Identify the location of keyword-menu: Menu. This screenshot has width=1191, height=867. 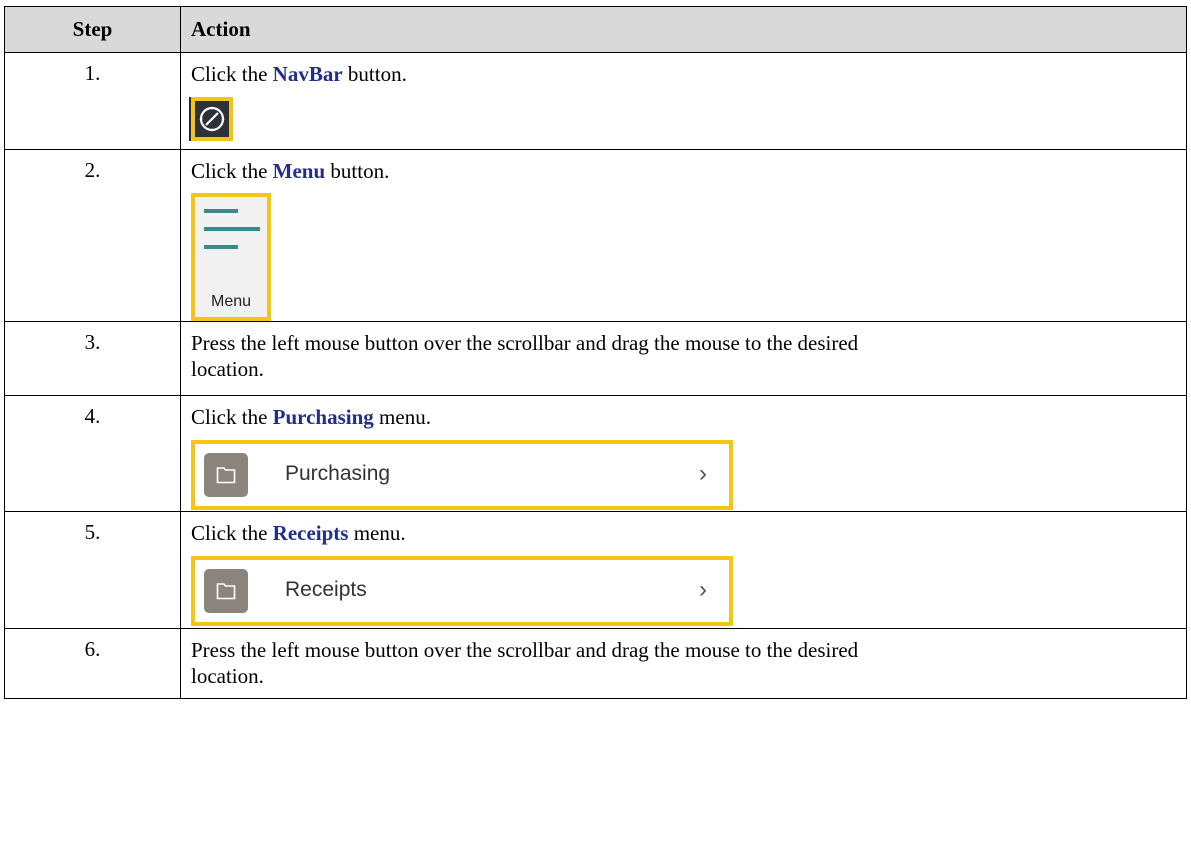
(299, 171).